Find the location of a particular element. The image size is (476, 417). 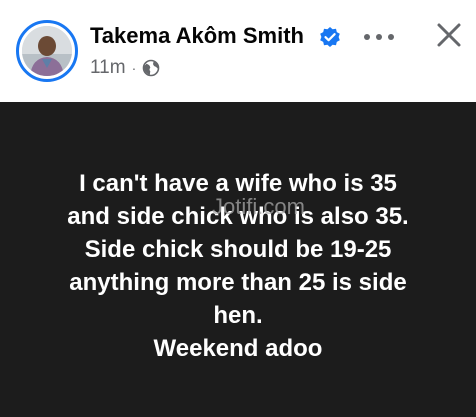

globe-icon is located at coordinates (151, 68).